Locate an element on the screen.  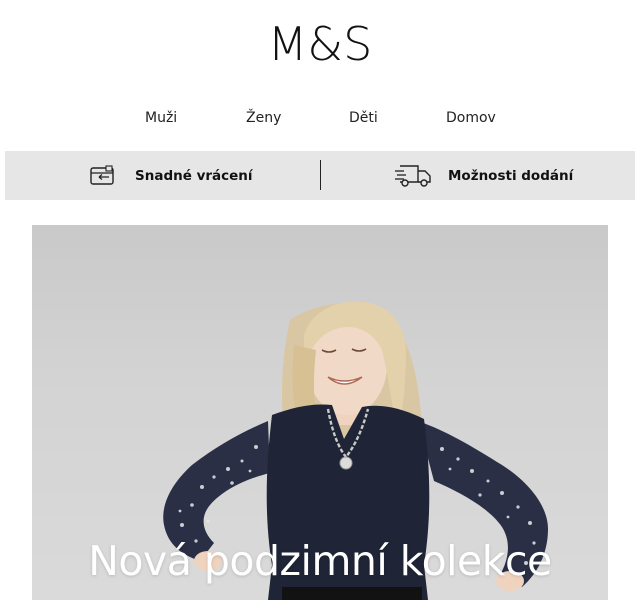
nav-item-deti: Děti is located at coordinates (363, 118).